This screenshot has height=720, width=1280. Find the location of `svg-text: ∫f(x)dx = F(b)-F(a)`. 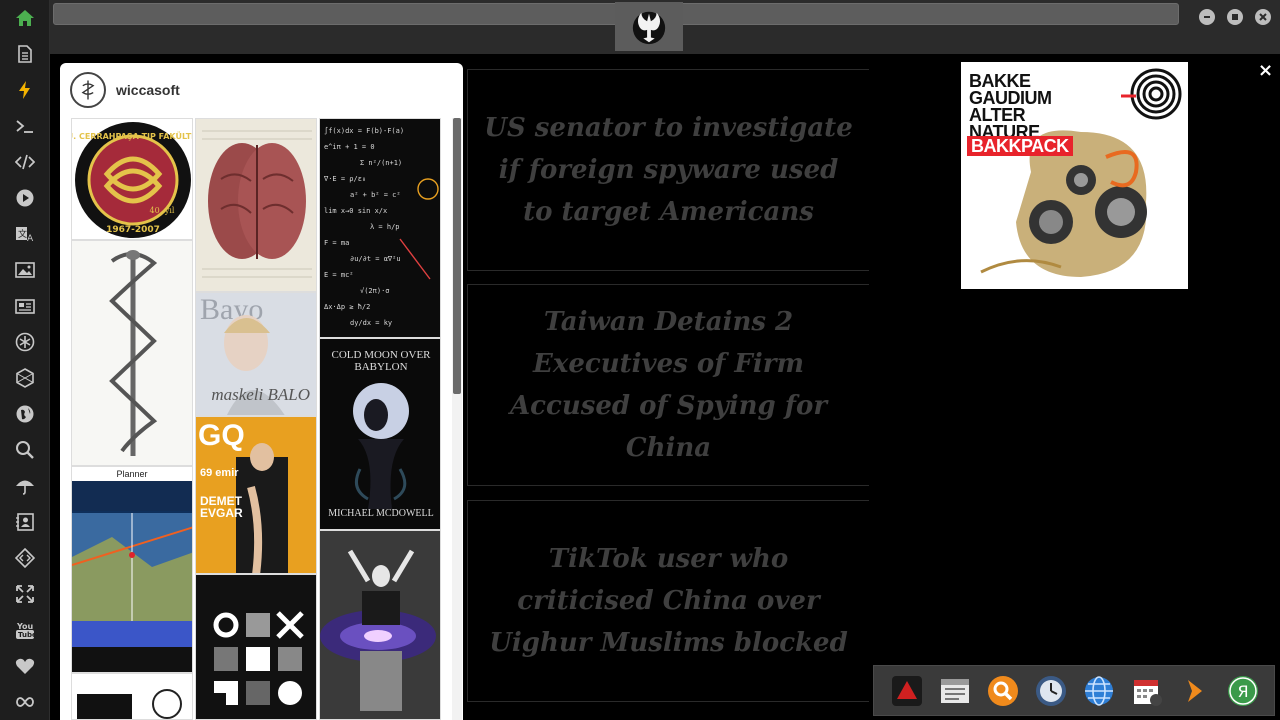

svg-text: ∫f(x)dx = F(b)-F(a) is located at coordinates (364, 130).